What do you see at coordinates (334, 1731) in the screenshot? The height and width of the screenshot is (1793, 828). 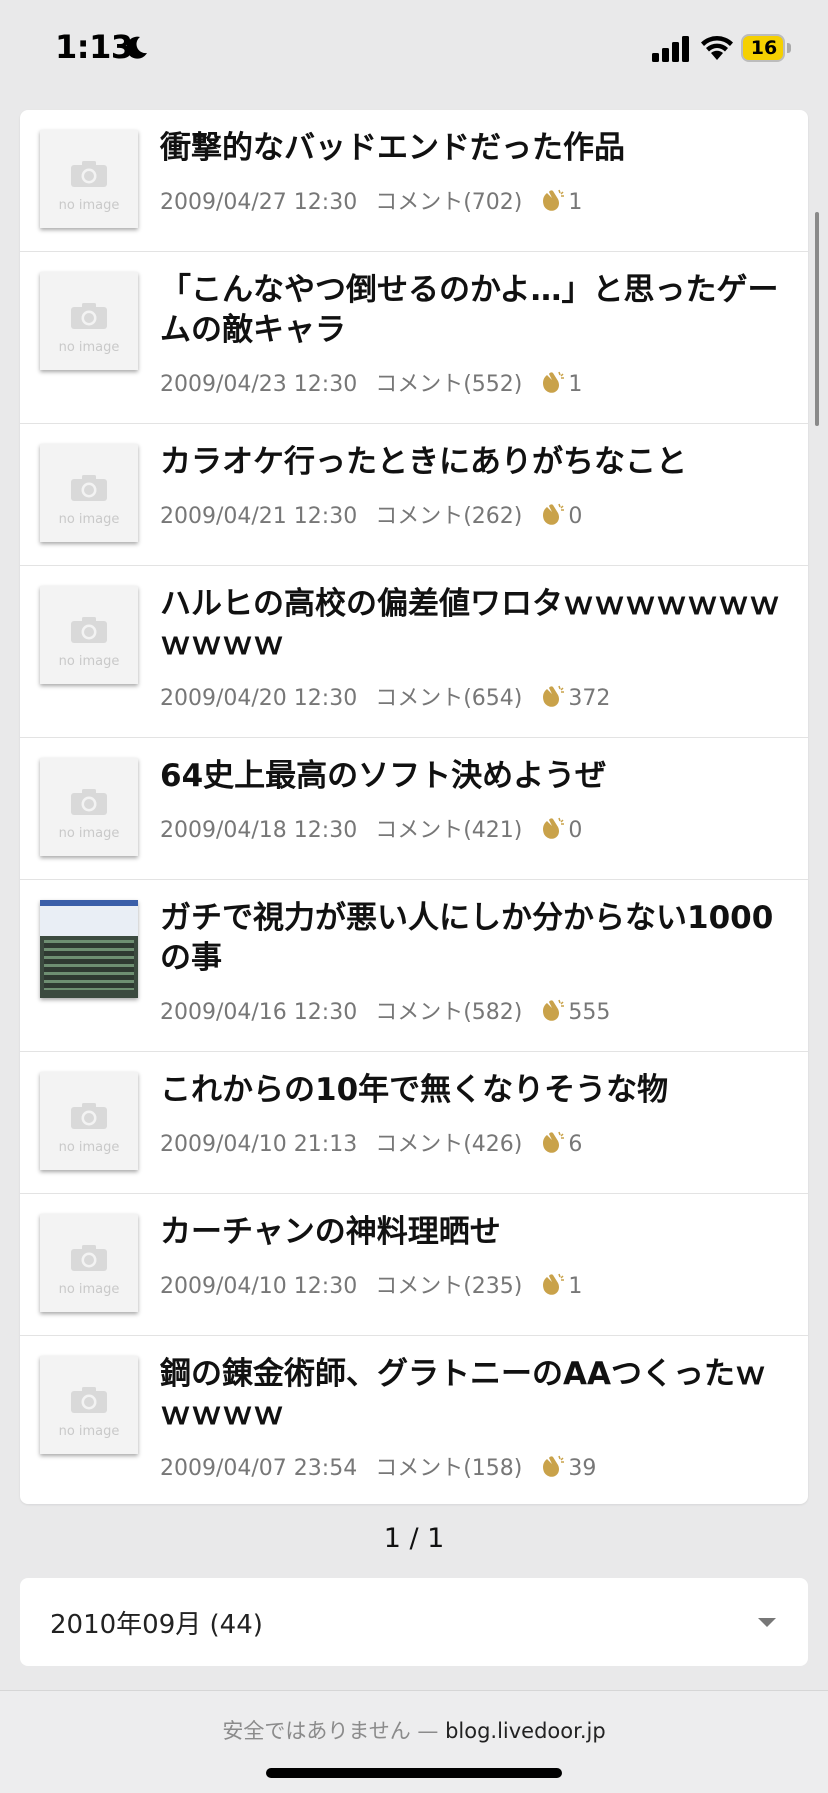 I see `not-secure-label: 安全ではありません —` at bounding box center [334, 1731].